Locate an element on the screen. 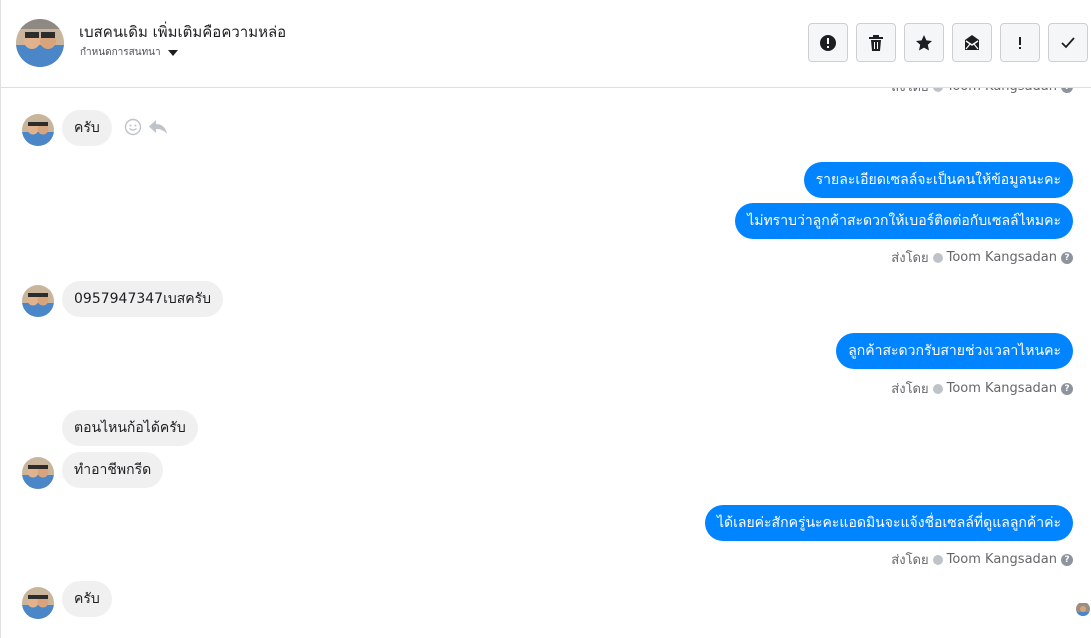 The image size is (1091, 638). schedule-label: กำหนดการสนทนา is located at coordinates (120, 52).